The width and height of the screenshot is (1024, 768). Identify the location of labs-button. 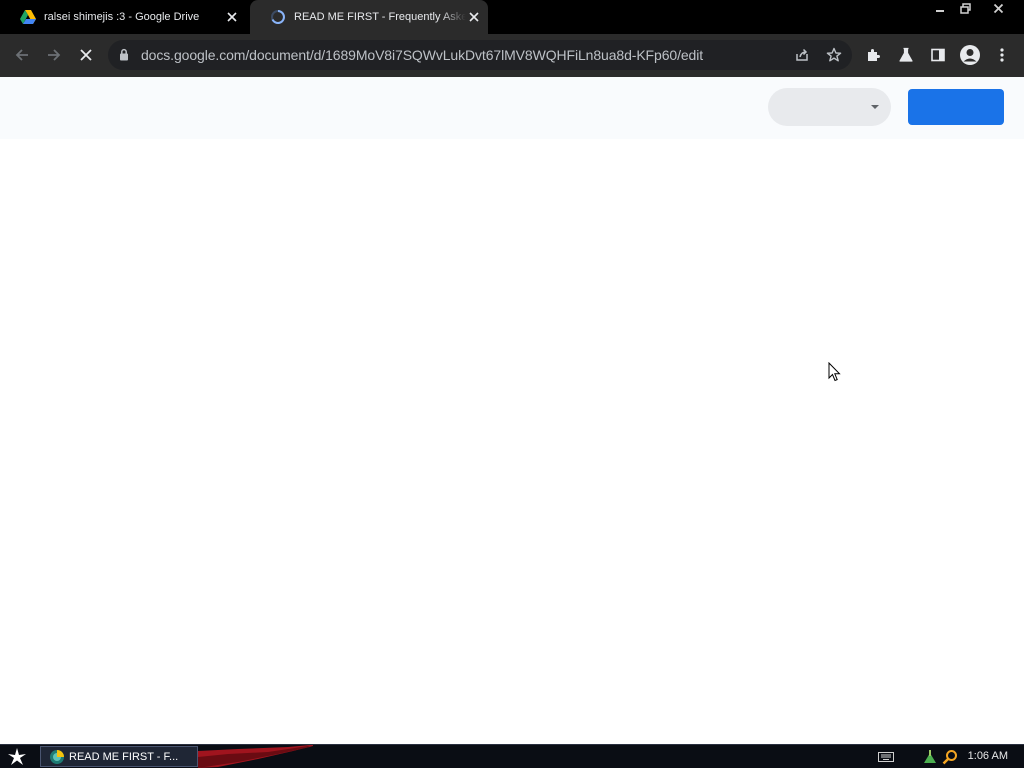
(906, 55).